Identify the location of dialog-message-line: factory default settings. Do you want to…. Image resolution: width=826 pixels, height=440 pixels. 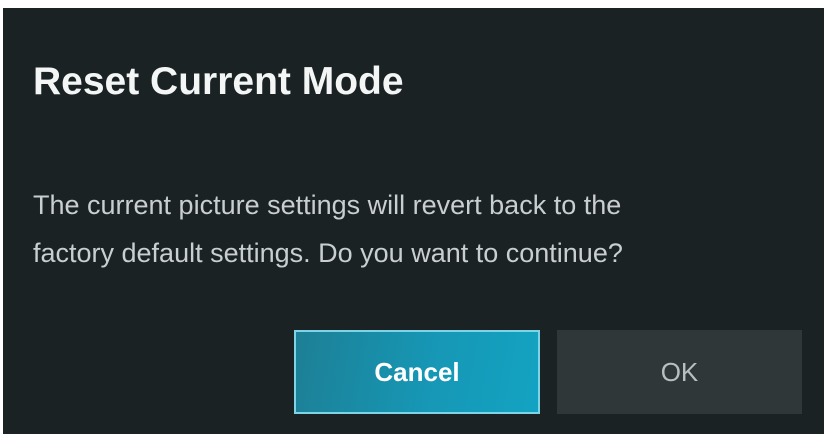
(328, 253).